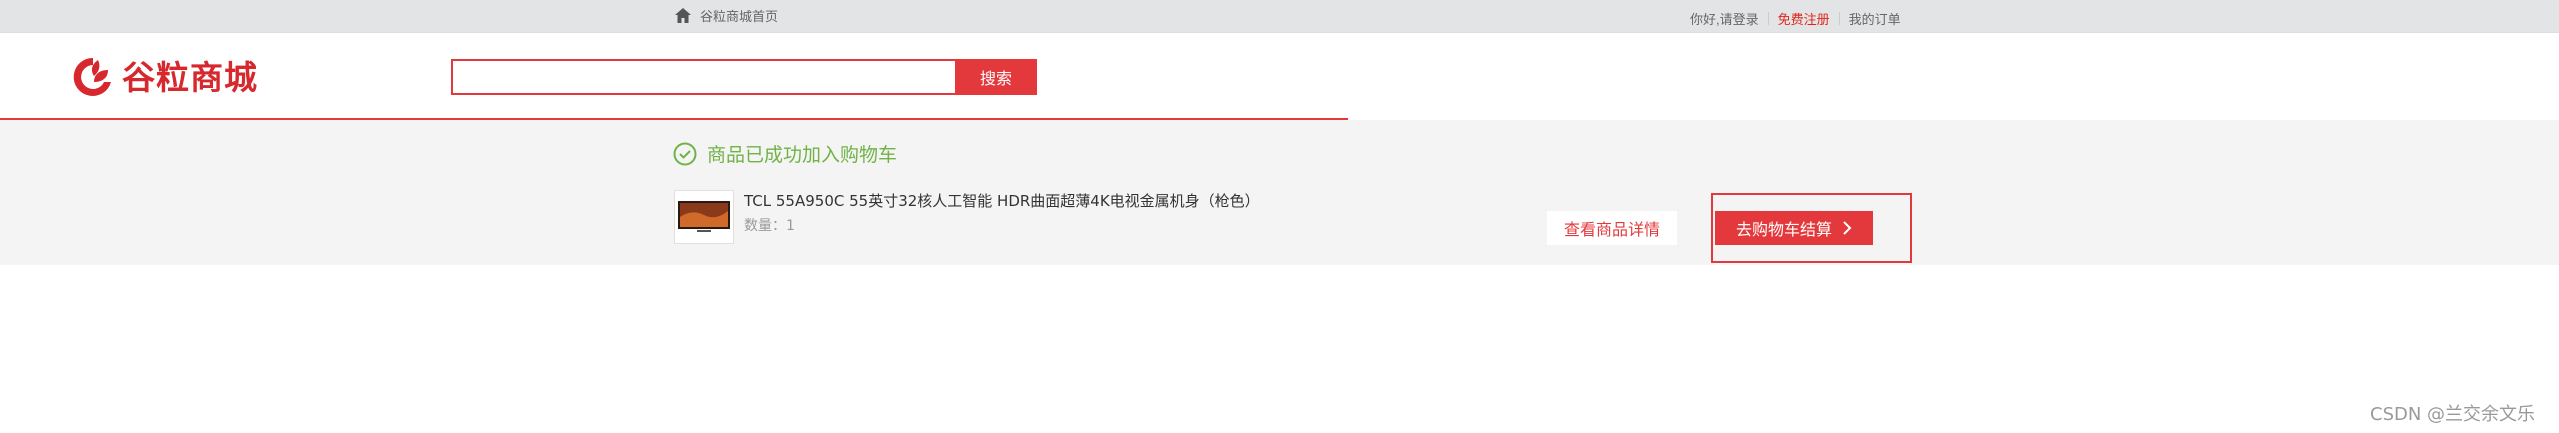 This screenshot has width=2559, height=433. What do you see at coordinates (996, 77) in the screenshot?
I see `search-button: 搜索` at bounding box center [996, 77].